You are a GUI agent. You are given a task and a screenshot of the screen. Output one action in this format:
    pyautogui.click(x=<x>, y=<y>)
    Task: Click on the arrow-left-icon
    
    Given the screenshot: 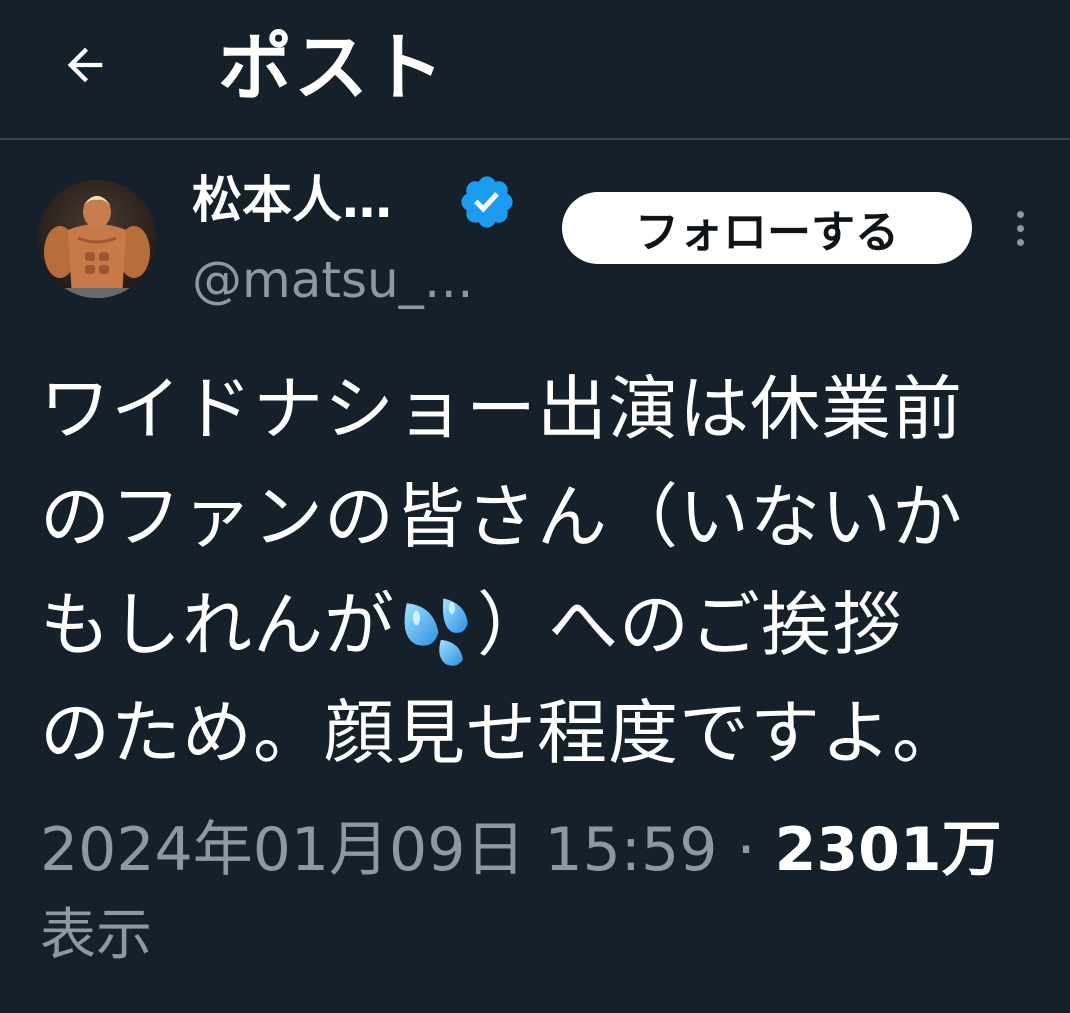 What is the action you would take?
    pyautogui.click(x=85, y=65)
    